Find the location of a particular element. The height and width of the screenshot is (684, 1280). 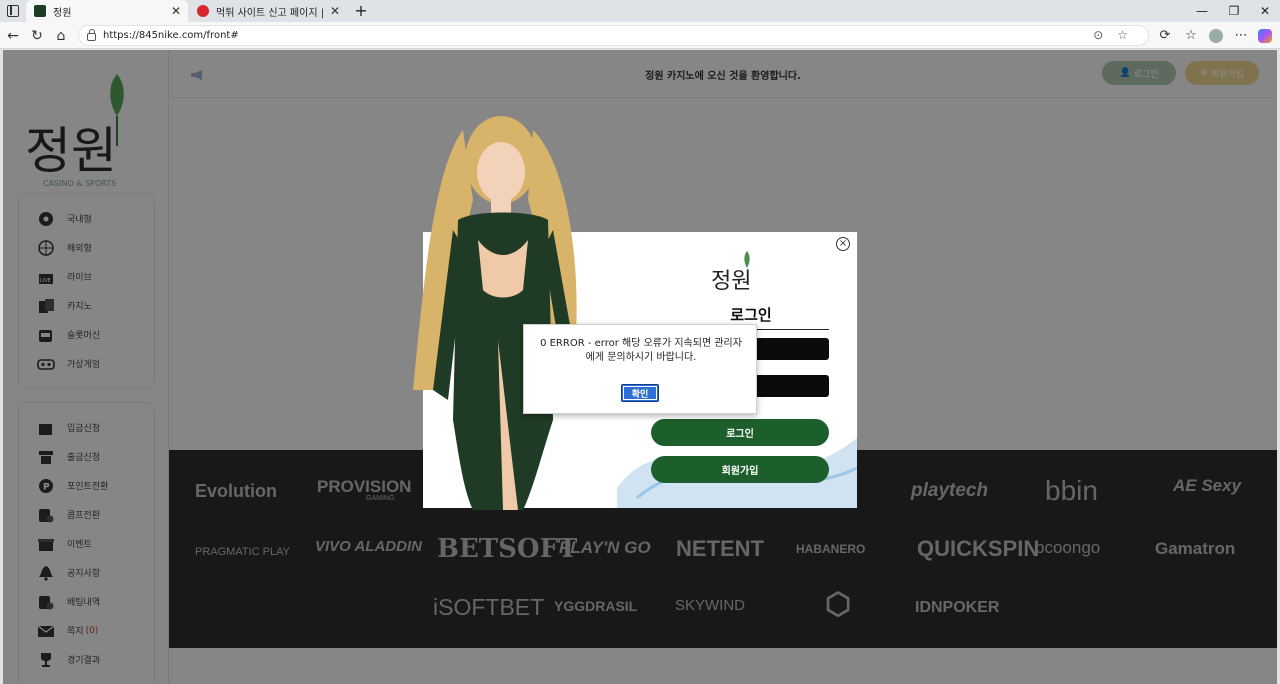

home-button: ⌂ is located at coordinates (61, 36).